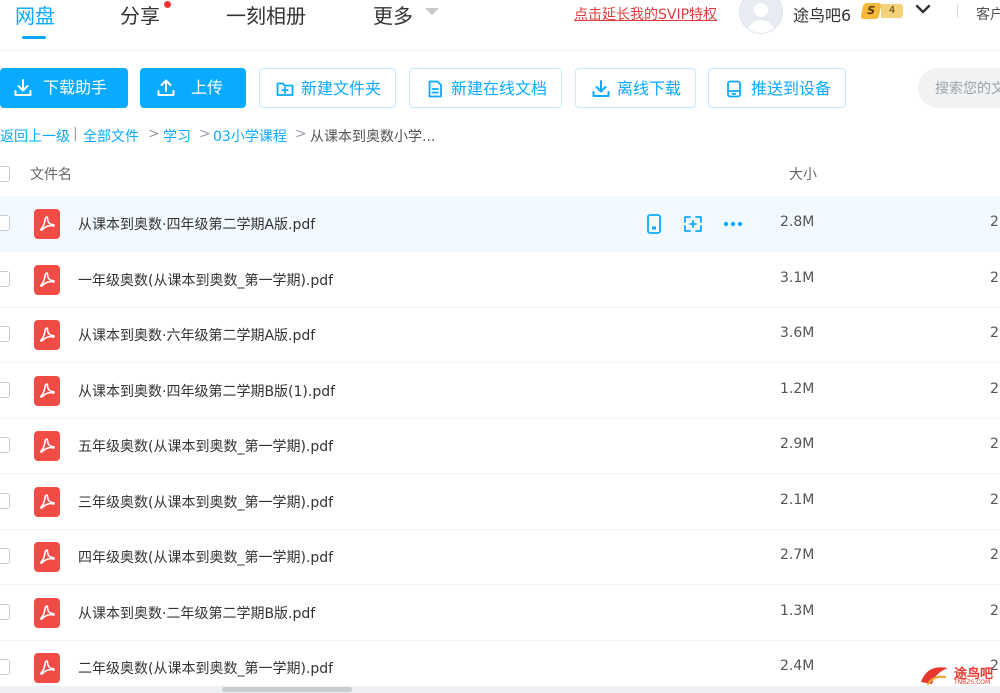 Image resolution: width=1000 pixels, height=693 pixels. I want to click on download-helper-button: 下载助手, so click(64, 88).